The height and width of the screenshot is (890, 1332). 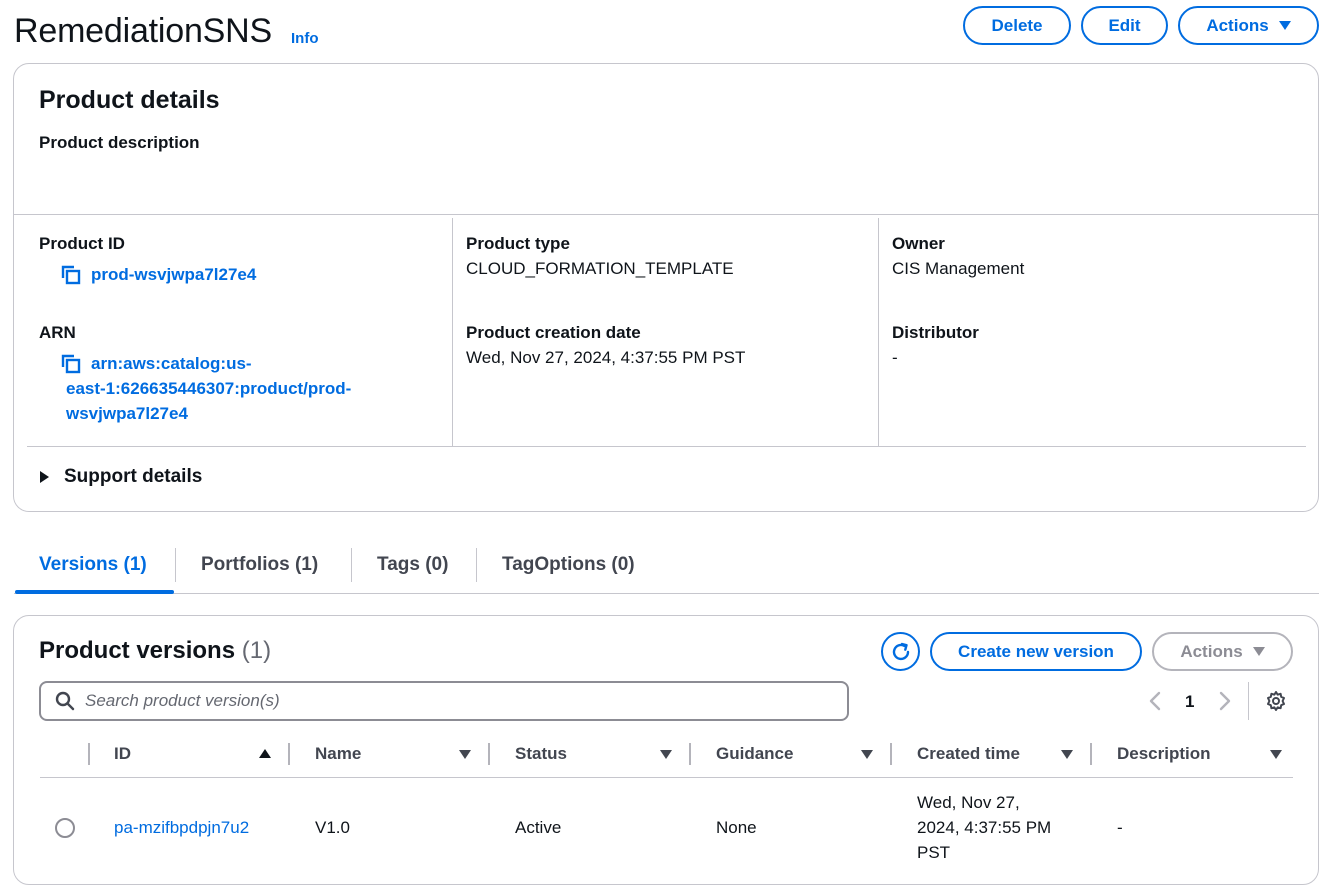 What do you see at coordinates (1120, 827) in the screenshot?
I see `version-description: -` at bounding box center [1120, 827].